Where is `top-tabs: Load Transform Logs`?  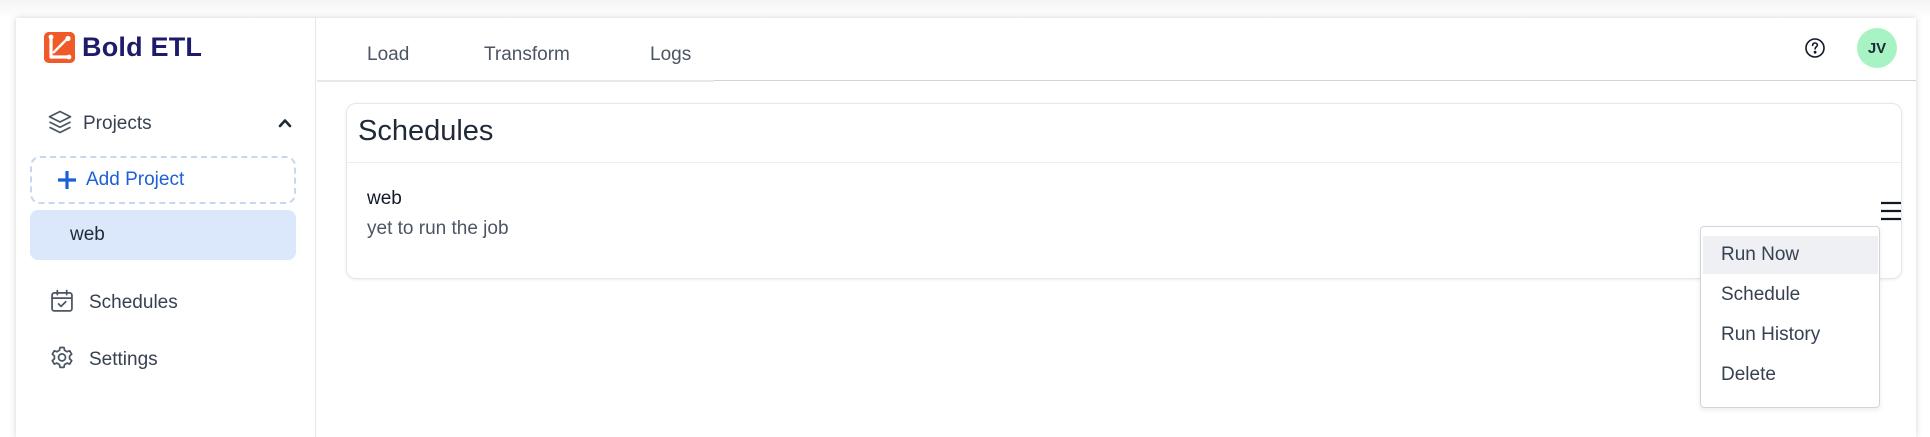 top-tabs: Load Transform Logs is located at coordinates (1116, 50).